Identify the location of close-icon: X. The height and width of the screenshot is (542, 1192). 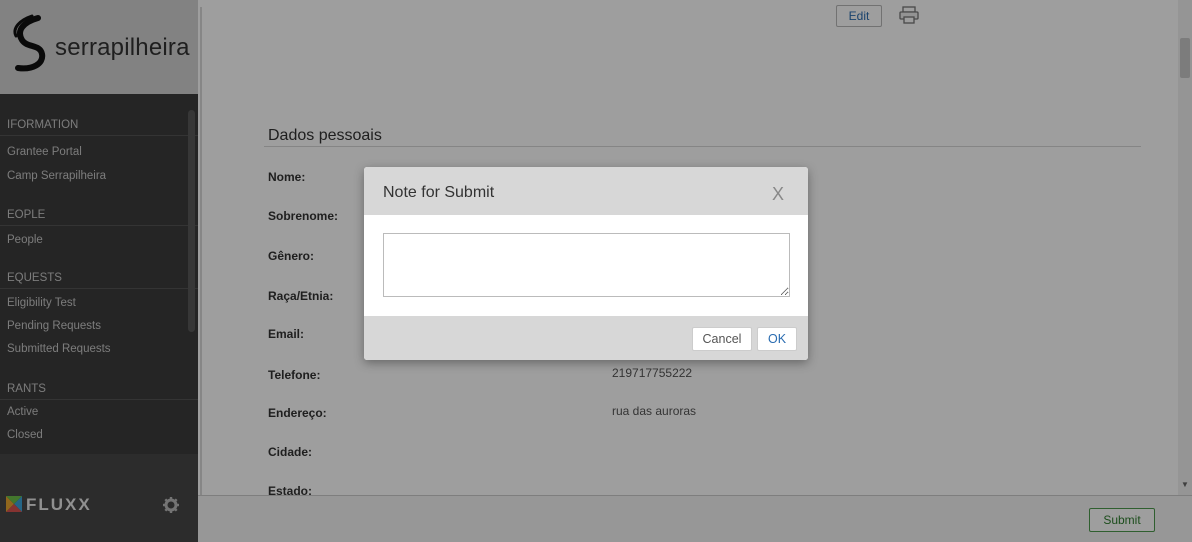
(778, 194).